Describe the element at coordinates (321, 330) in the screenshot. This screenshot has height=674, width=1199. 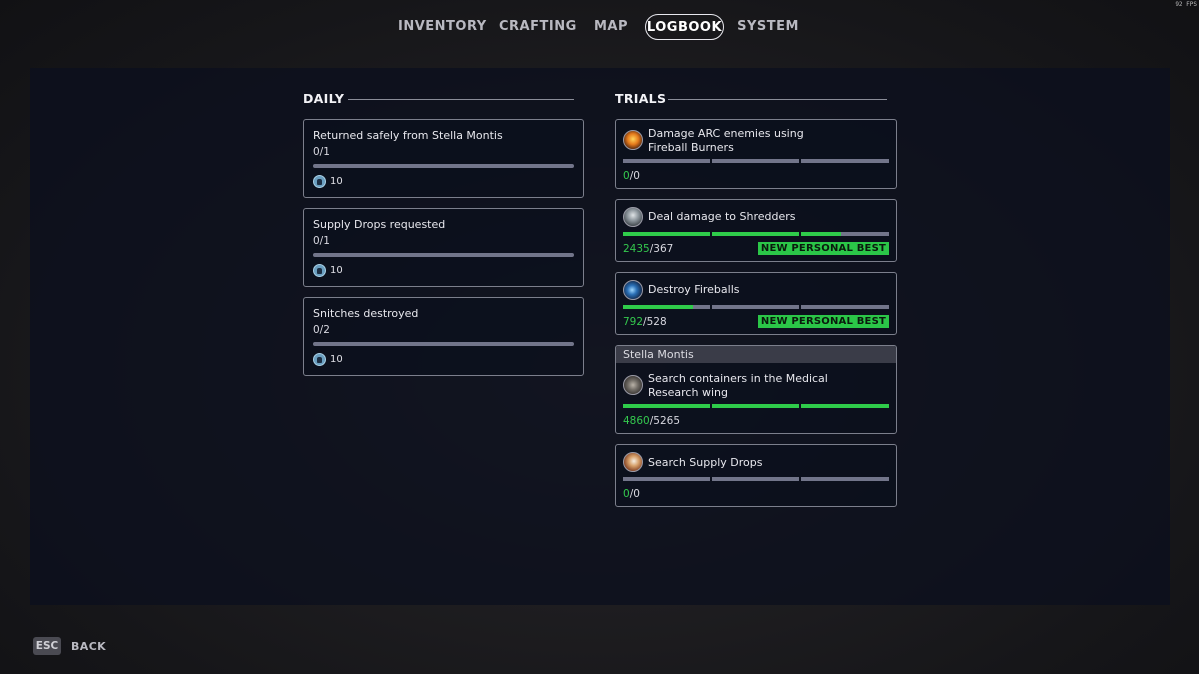
I see `challenge-progress: 0/2` at that location.